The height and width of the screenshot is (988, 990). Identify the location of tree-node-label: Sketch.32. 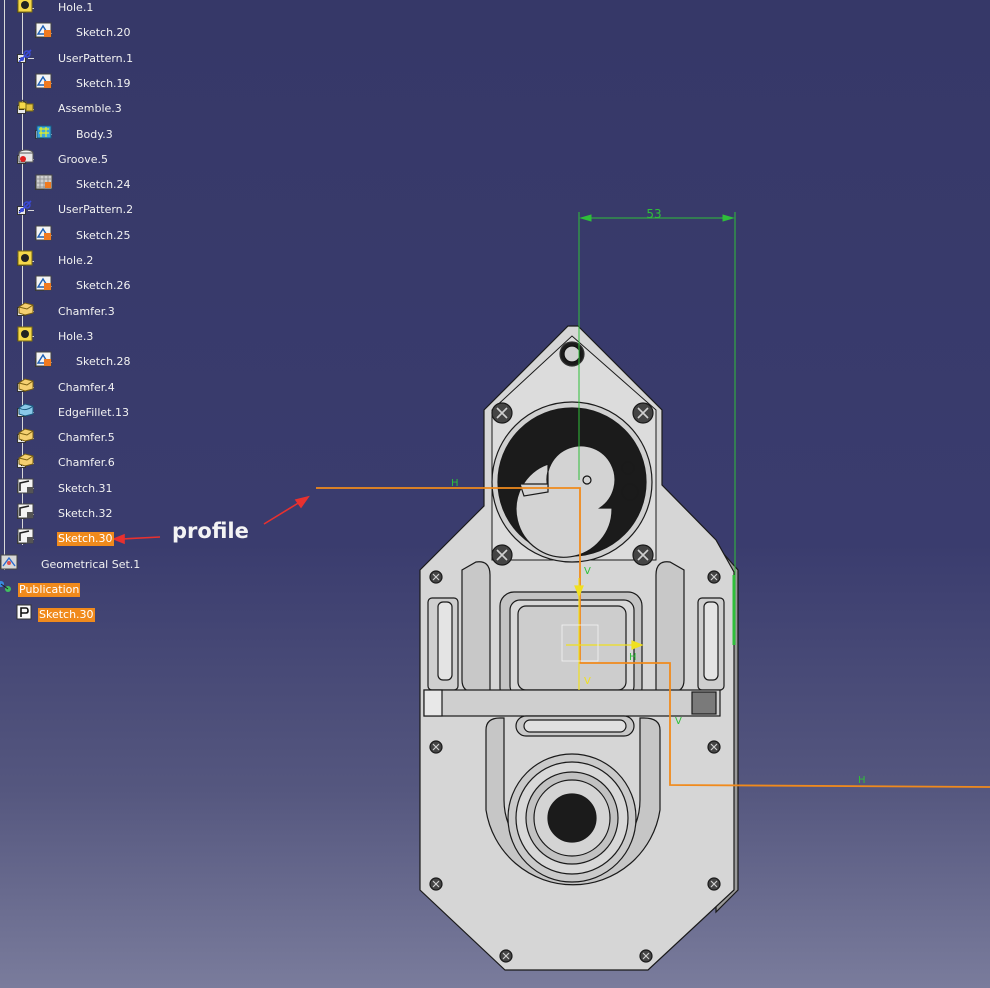
(85, 514).